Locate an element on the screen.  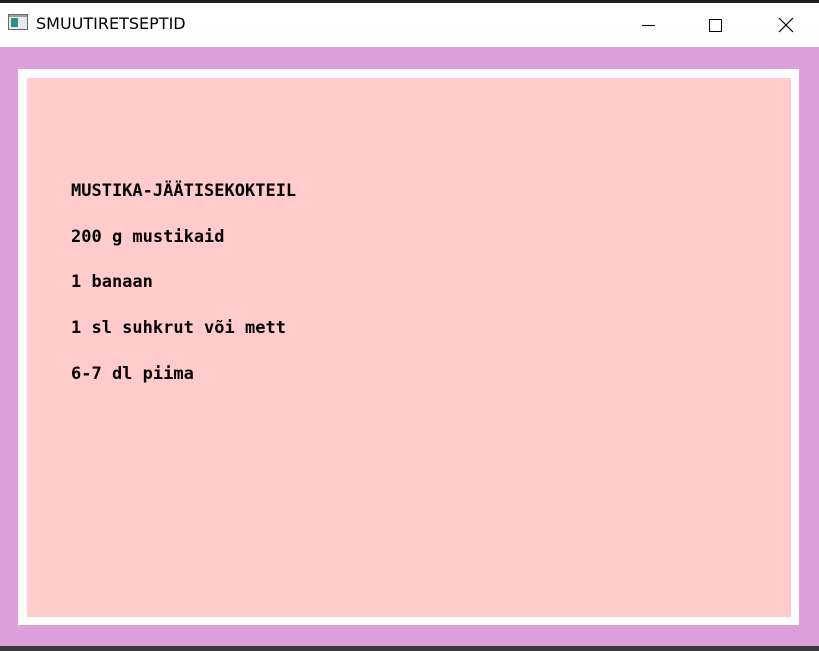
maximize-icon is located at coordinates (715, 25).